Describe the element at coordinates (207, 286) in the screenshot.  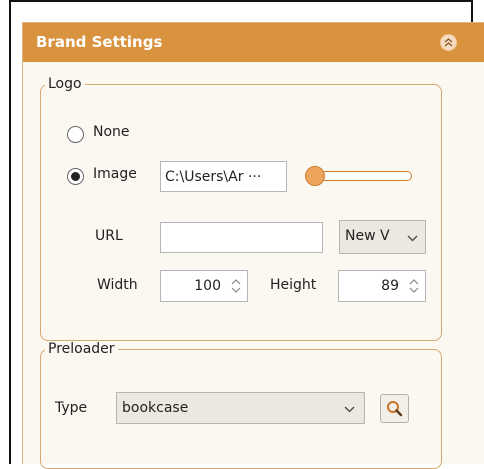
I see `width-value: 100` at that location.